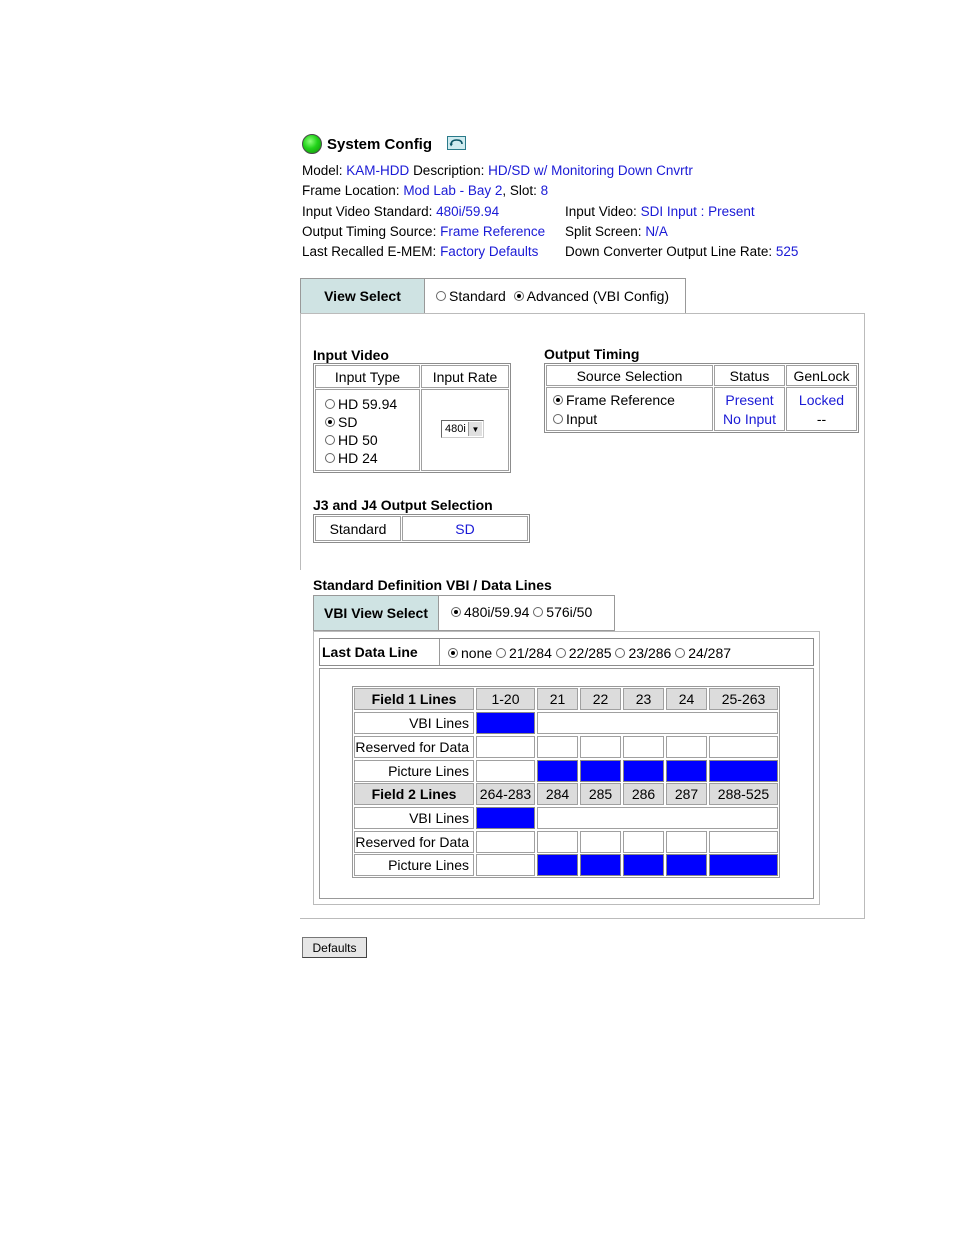 The width and height of the screenshot is (954, 1235). I want to click on field1-col: 22, so click(600, 699).